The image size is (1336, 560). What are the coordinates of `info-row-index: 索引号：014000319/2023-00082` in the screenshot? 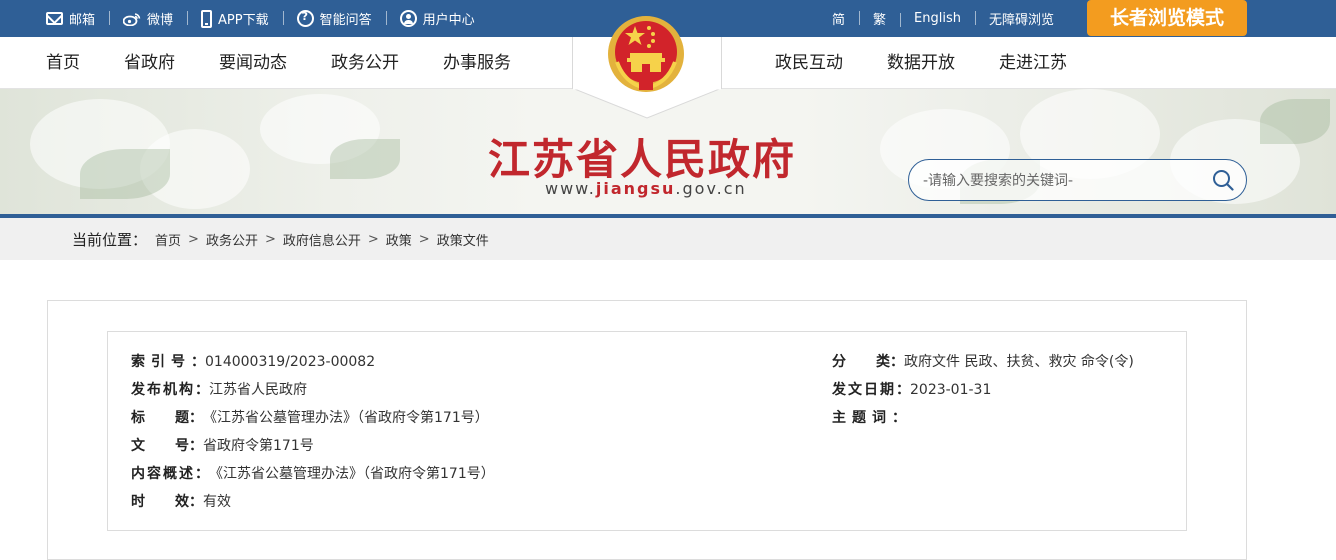 It's located at (253, 362).